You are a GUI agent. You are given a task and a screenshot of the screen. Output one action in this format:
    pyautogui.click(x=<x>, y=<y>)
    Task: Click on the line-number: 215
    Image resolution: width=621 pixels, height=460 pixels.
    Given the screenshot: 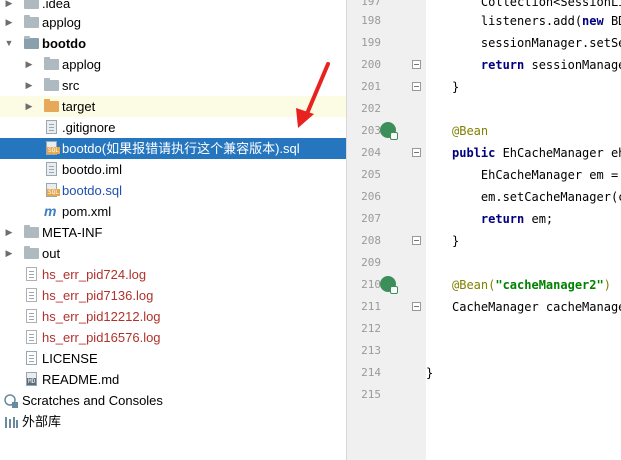 What is the action you would take?
    pyautogui.click(x=371, y=394)
    